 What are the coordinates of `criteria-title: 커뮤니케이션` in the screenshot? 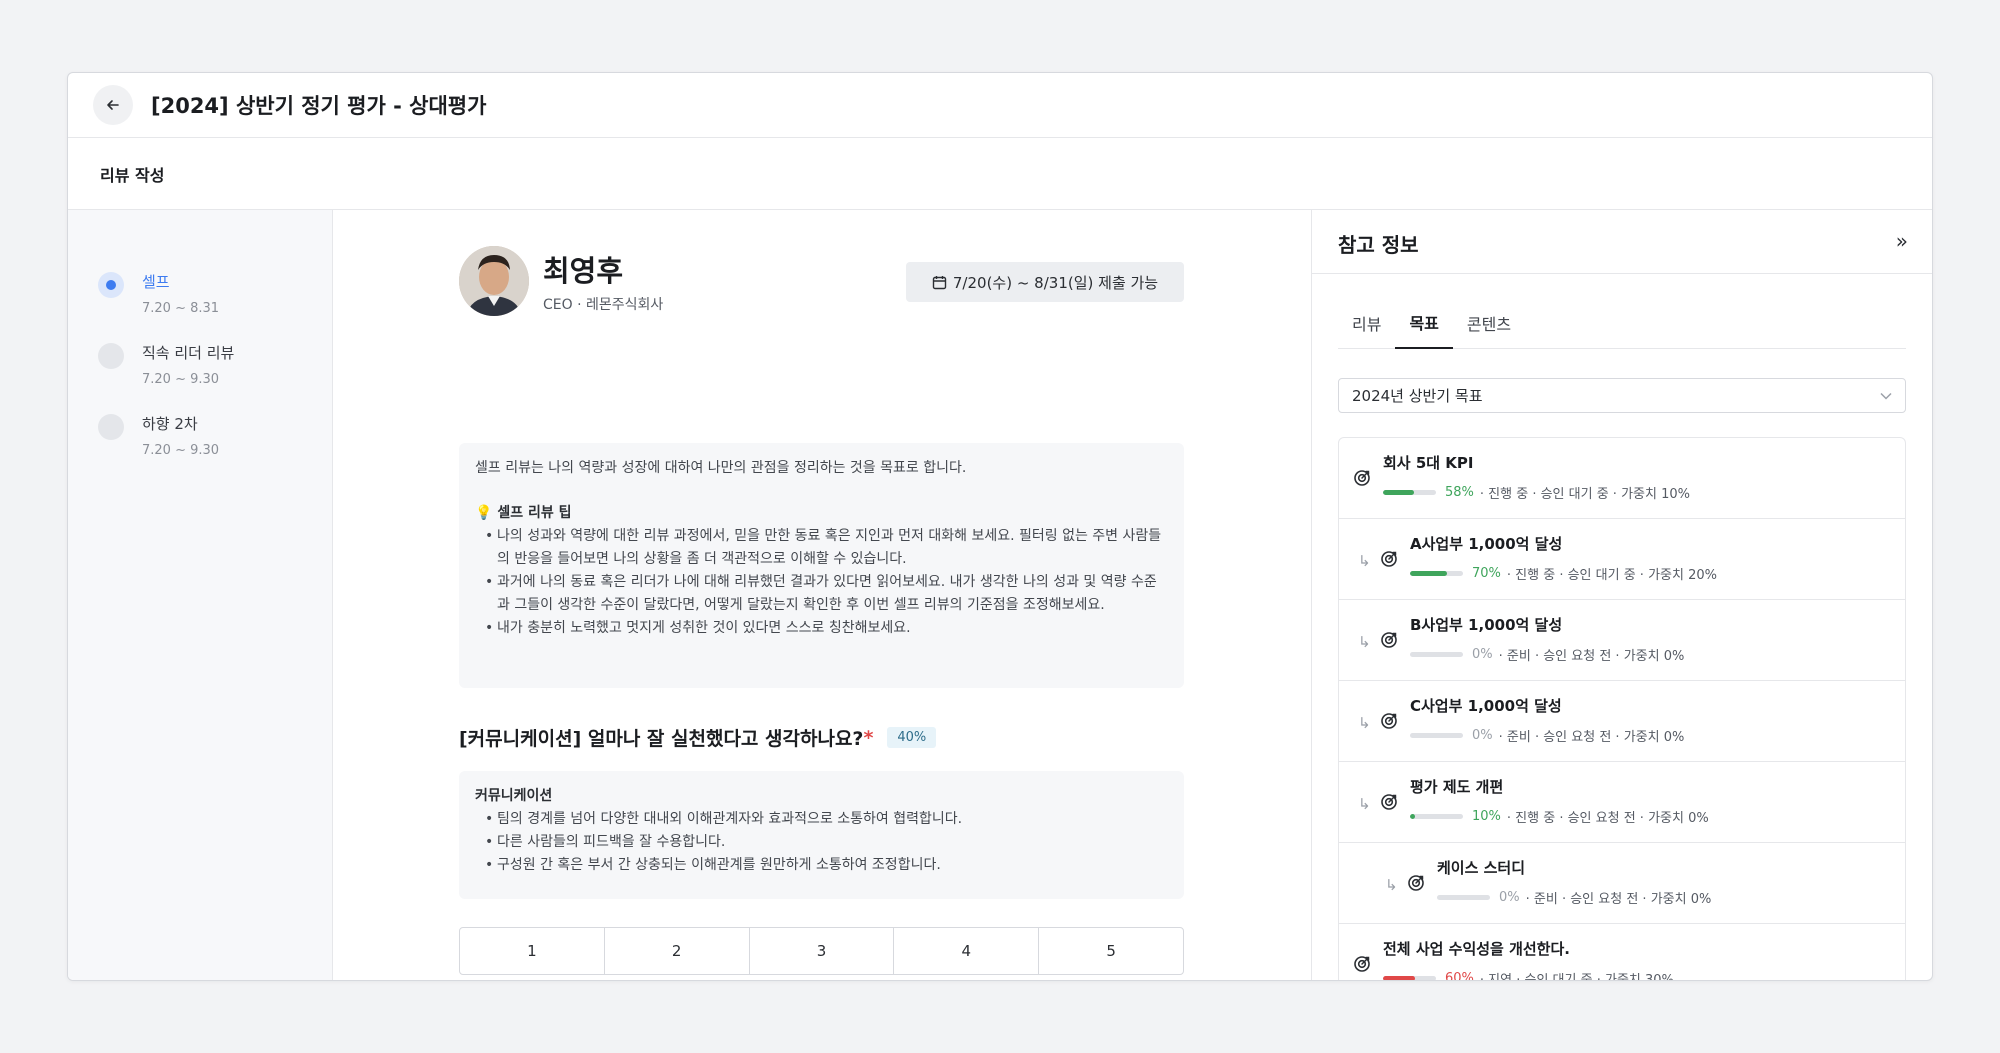 It's located at (514, 796).